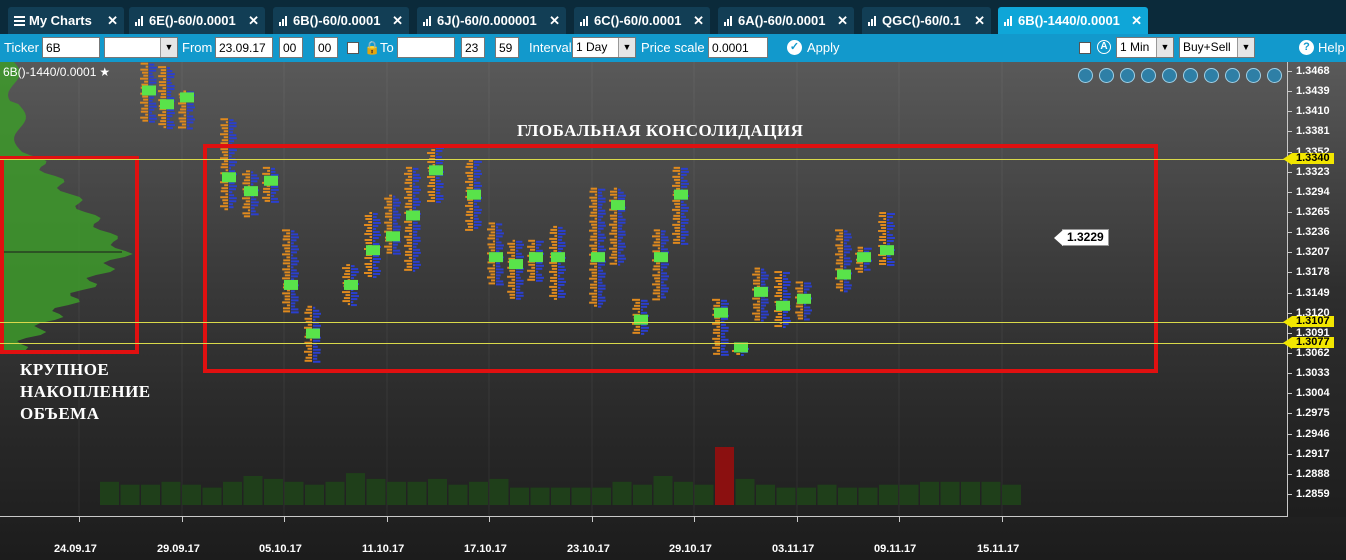  I want to click on interval-label: Interval, so click(550, 47).